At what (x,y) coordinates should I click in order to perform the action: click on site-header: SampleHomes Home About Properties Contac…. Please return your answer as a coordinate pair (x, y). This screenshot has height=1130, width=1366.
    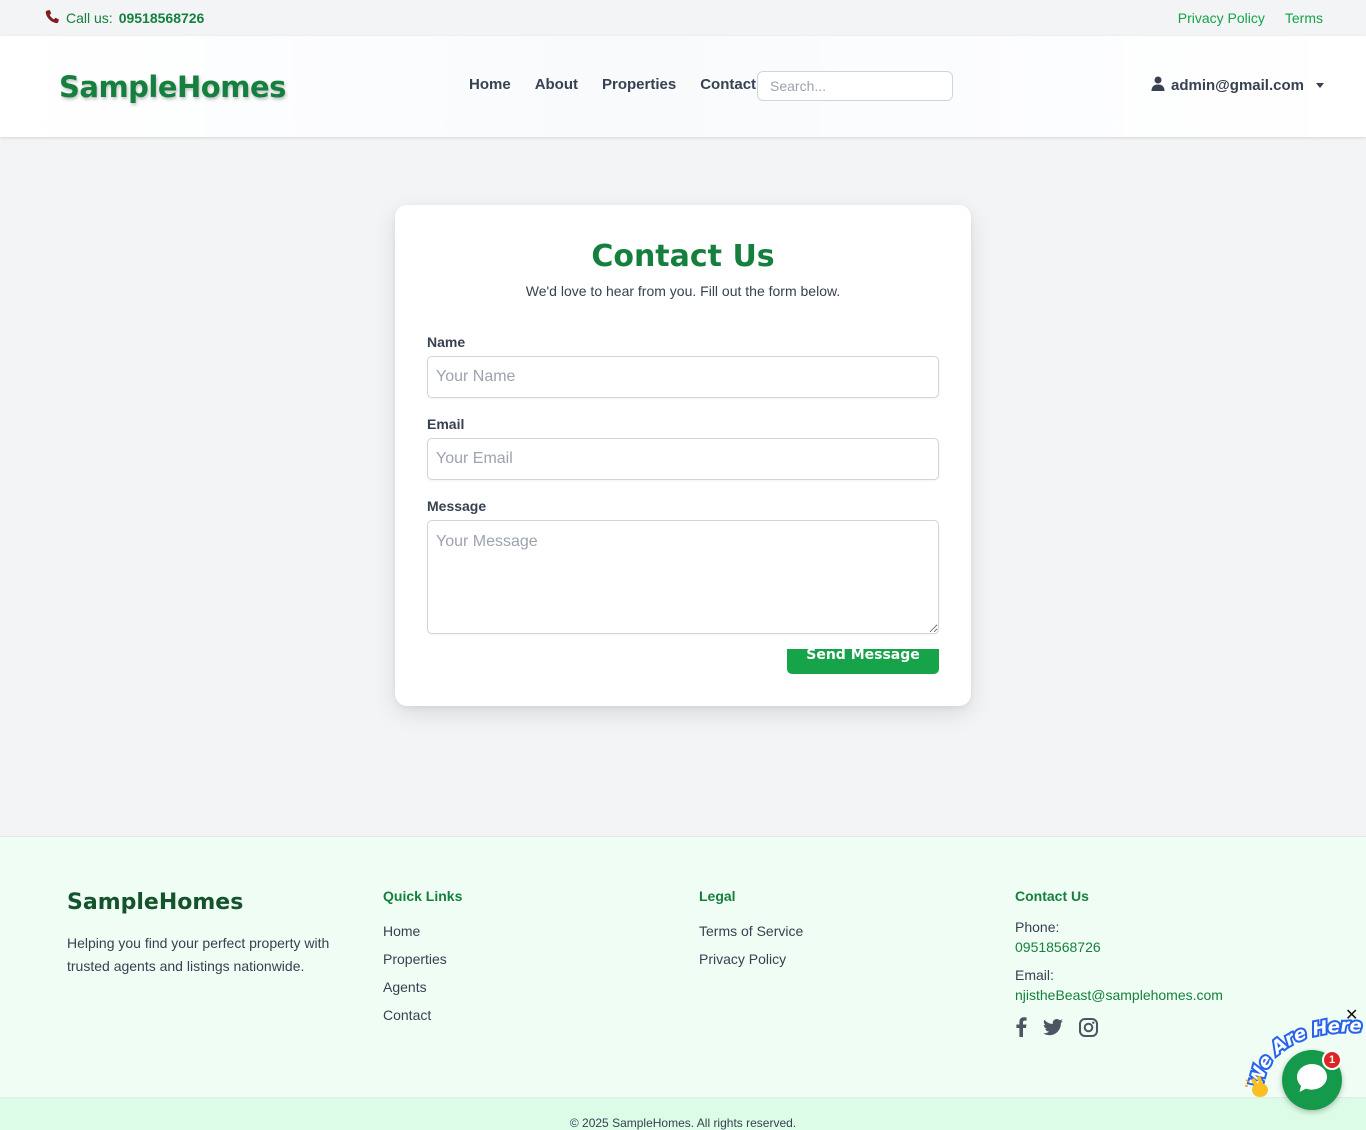
    Looking at the image, I should click on (683, 86).